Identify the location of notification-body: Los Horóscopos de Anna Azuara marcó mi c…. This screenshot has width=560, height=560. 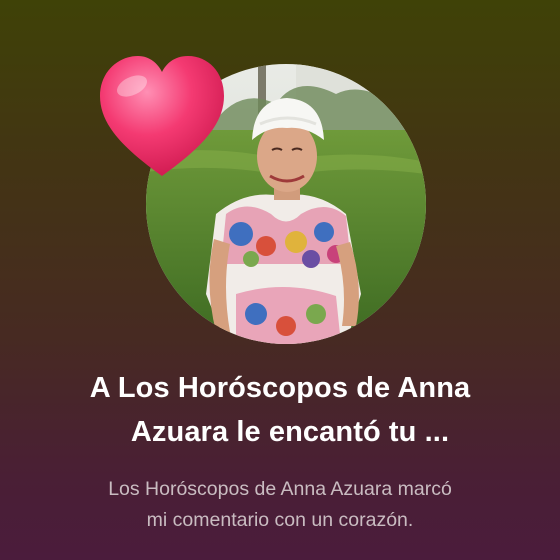
(280, 505).